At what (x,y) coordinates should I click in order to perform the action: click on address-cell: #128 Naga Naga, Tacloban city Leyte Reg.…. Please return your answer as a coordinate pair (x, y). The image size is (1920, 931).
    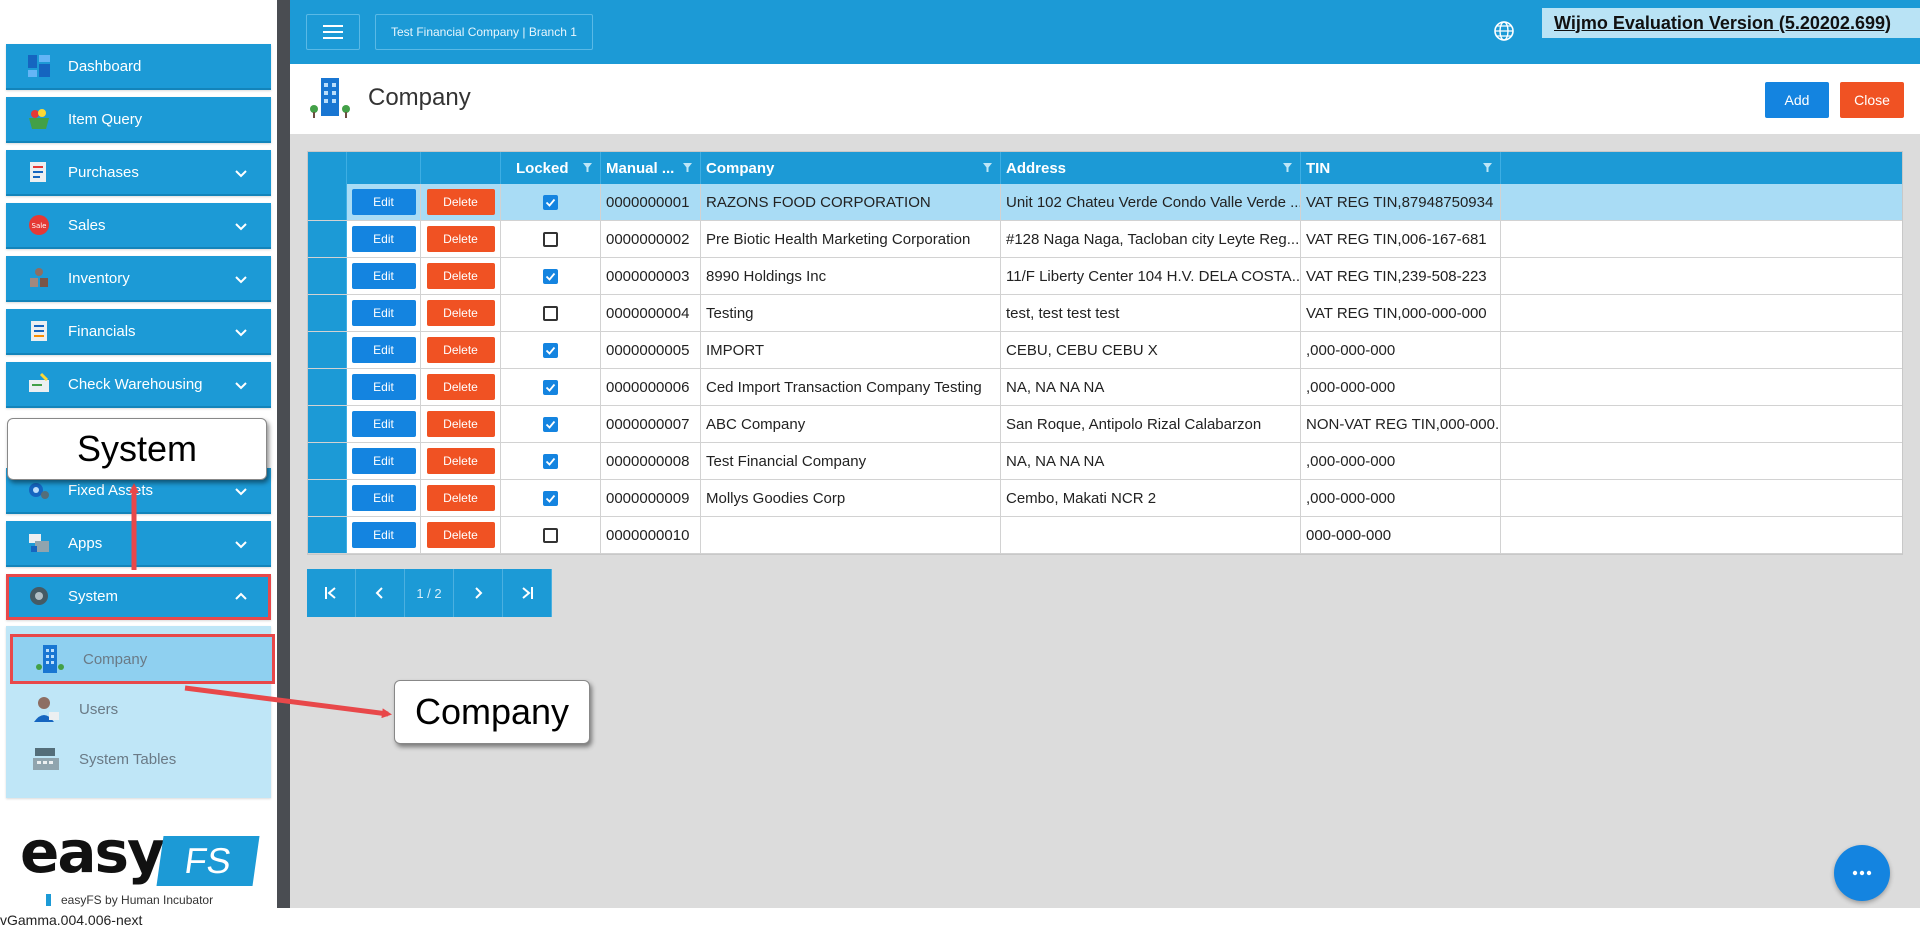
    Looking at the image, I should click on (1151, 239).